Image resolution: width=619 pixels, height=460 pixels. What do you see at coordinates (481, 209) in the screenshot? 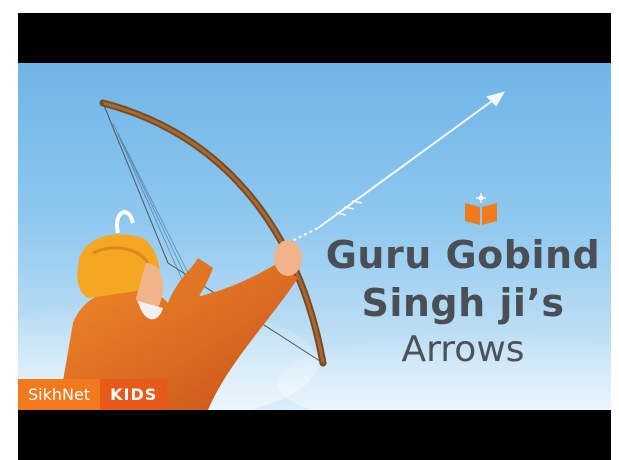
I see `open-book-icon` at bounding box center [481, 209].